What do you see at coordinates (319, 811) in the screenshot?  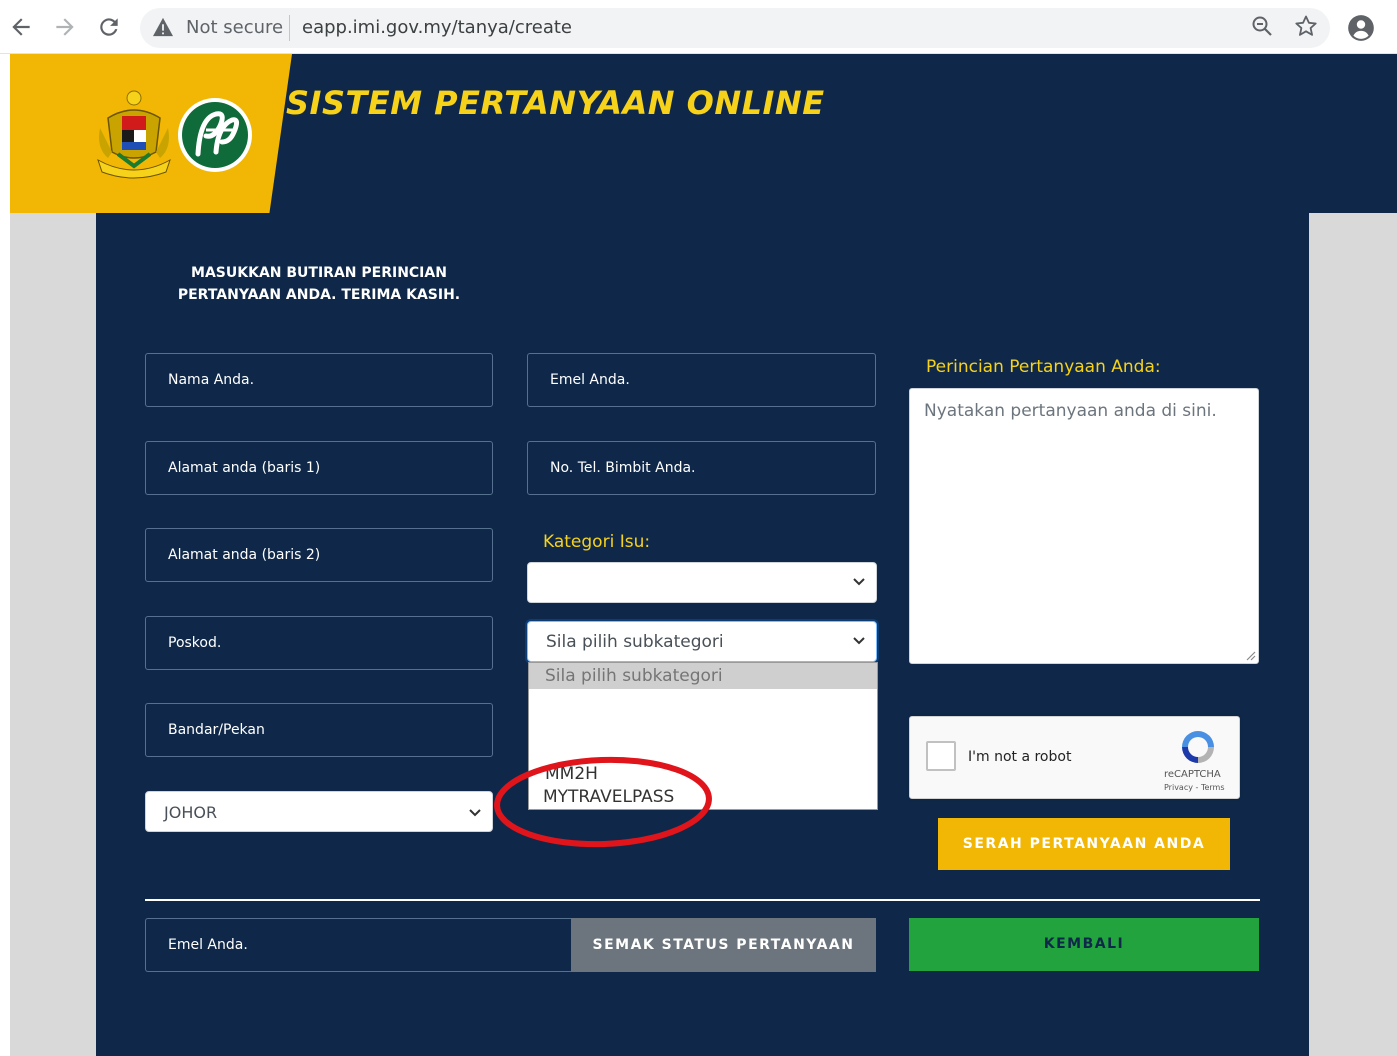 I see `state-select: JOHOR` at bounding box center [319, 811].